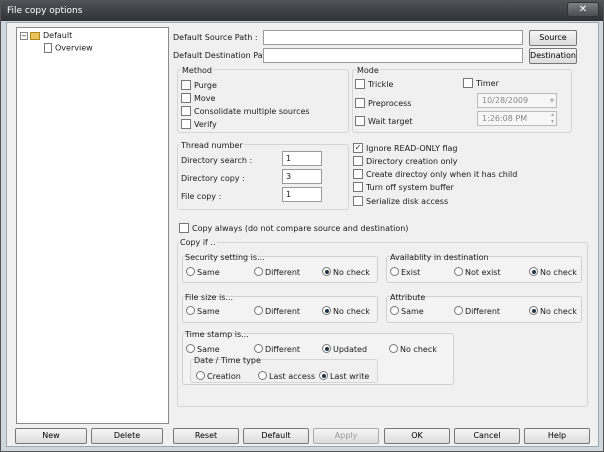 The width and height of the screenshot is (604, 452). Describe the element at coordinates (200, 375) in the screenshot. I see `datetime-creation-radio` at that location.